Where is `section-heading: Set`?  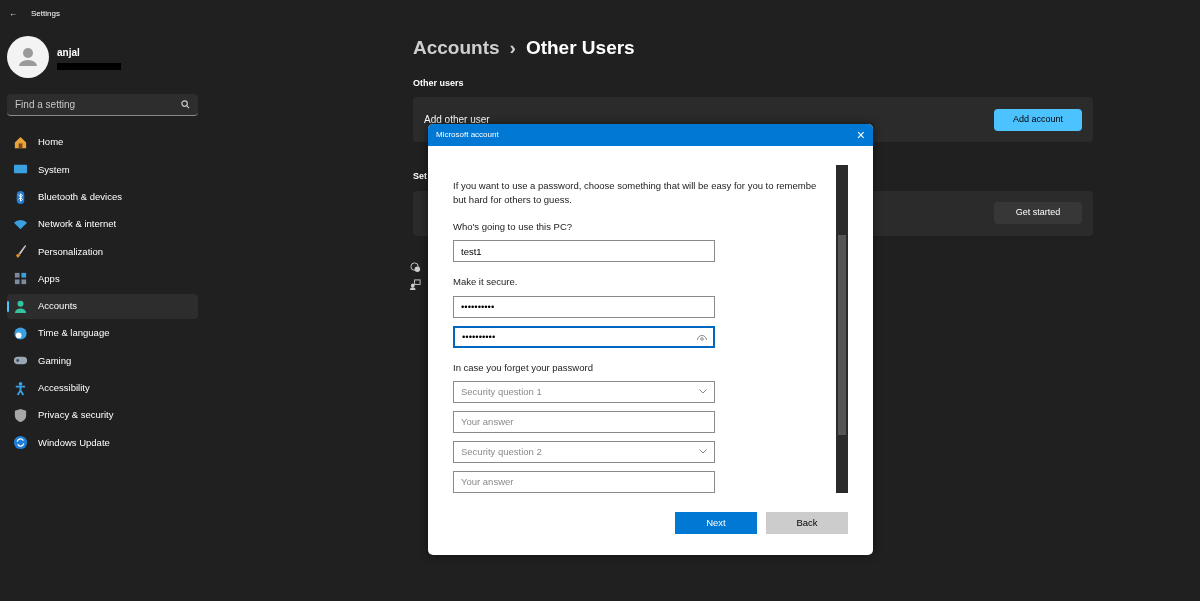 section-heading: Set is located at coordinates (420, 176).